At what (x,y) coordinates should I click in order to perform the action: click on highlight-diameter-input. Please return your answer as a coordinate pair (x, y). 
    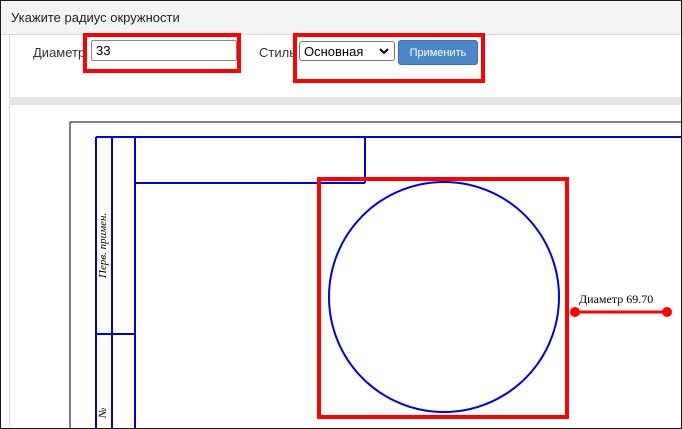
    Looking at the image, I should click on (162, 53).